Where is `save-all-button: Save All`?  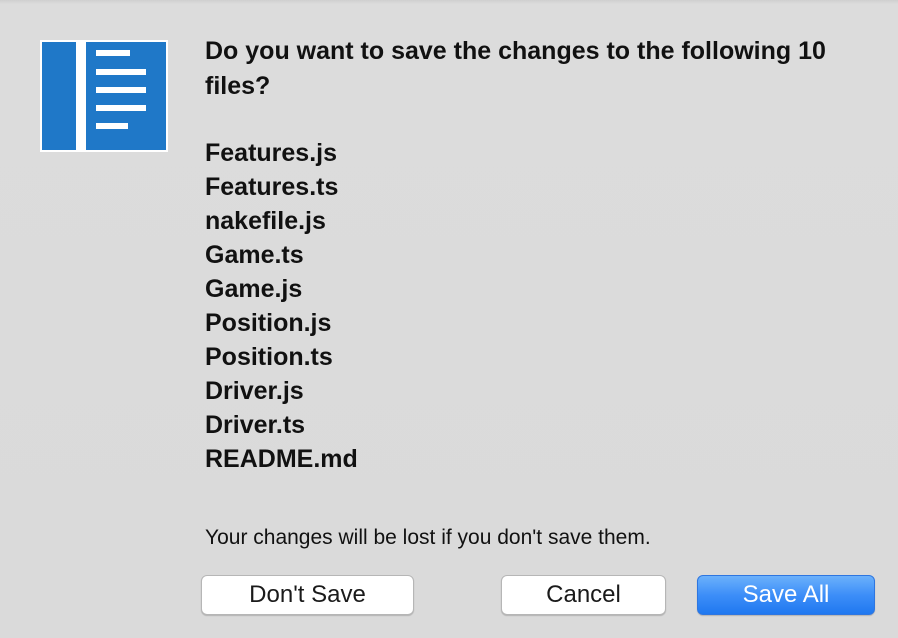 save-all-button: Save All is located at coordinates (786, 595).